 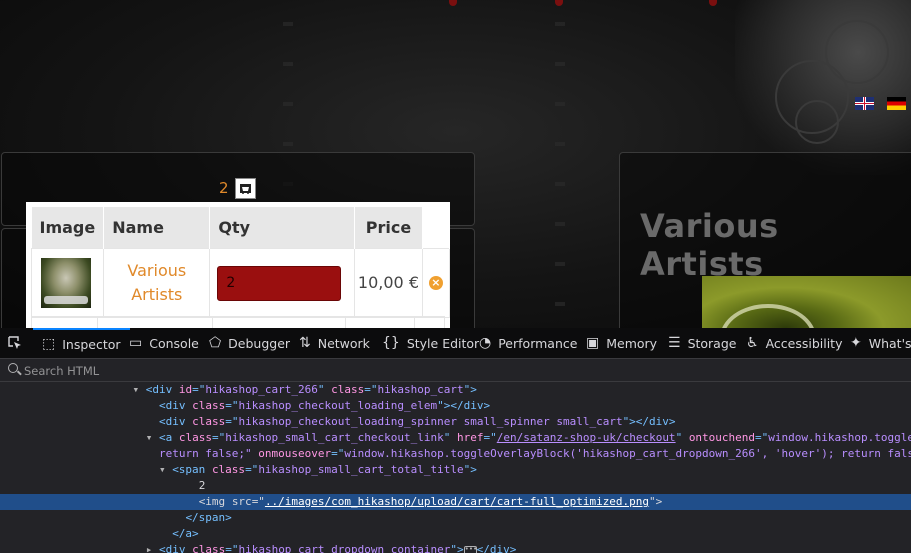 I want to click on column-header-image: Image, so click(x=68, y=228).